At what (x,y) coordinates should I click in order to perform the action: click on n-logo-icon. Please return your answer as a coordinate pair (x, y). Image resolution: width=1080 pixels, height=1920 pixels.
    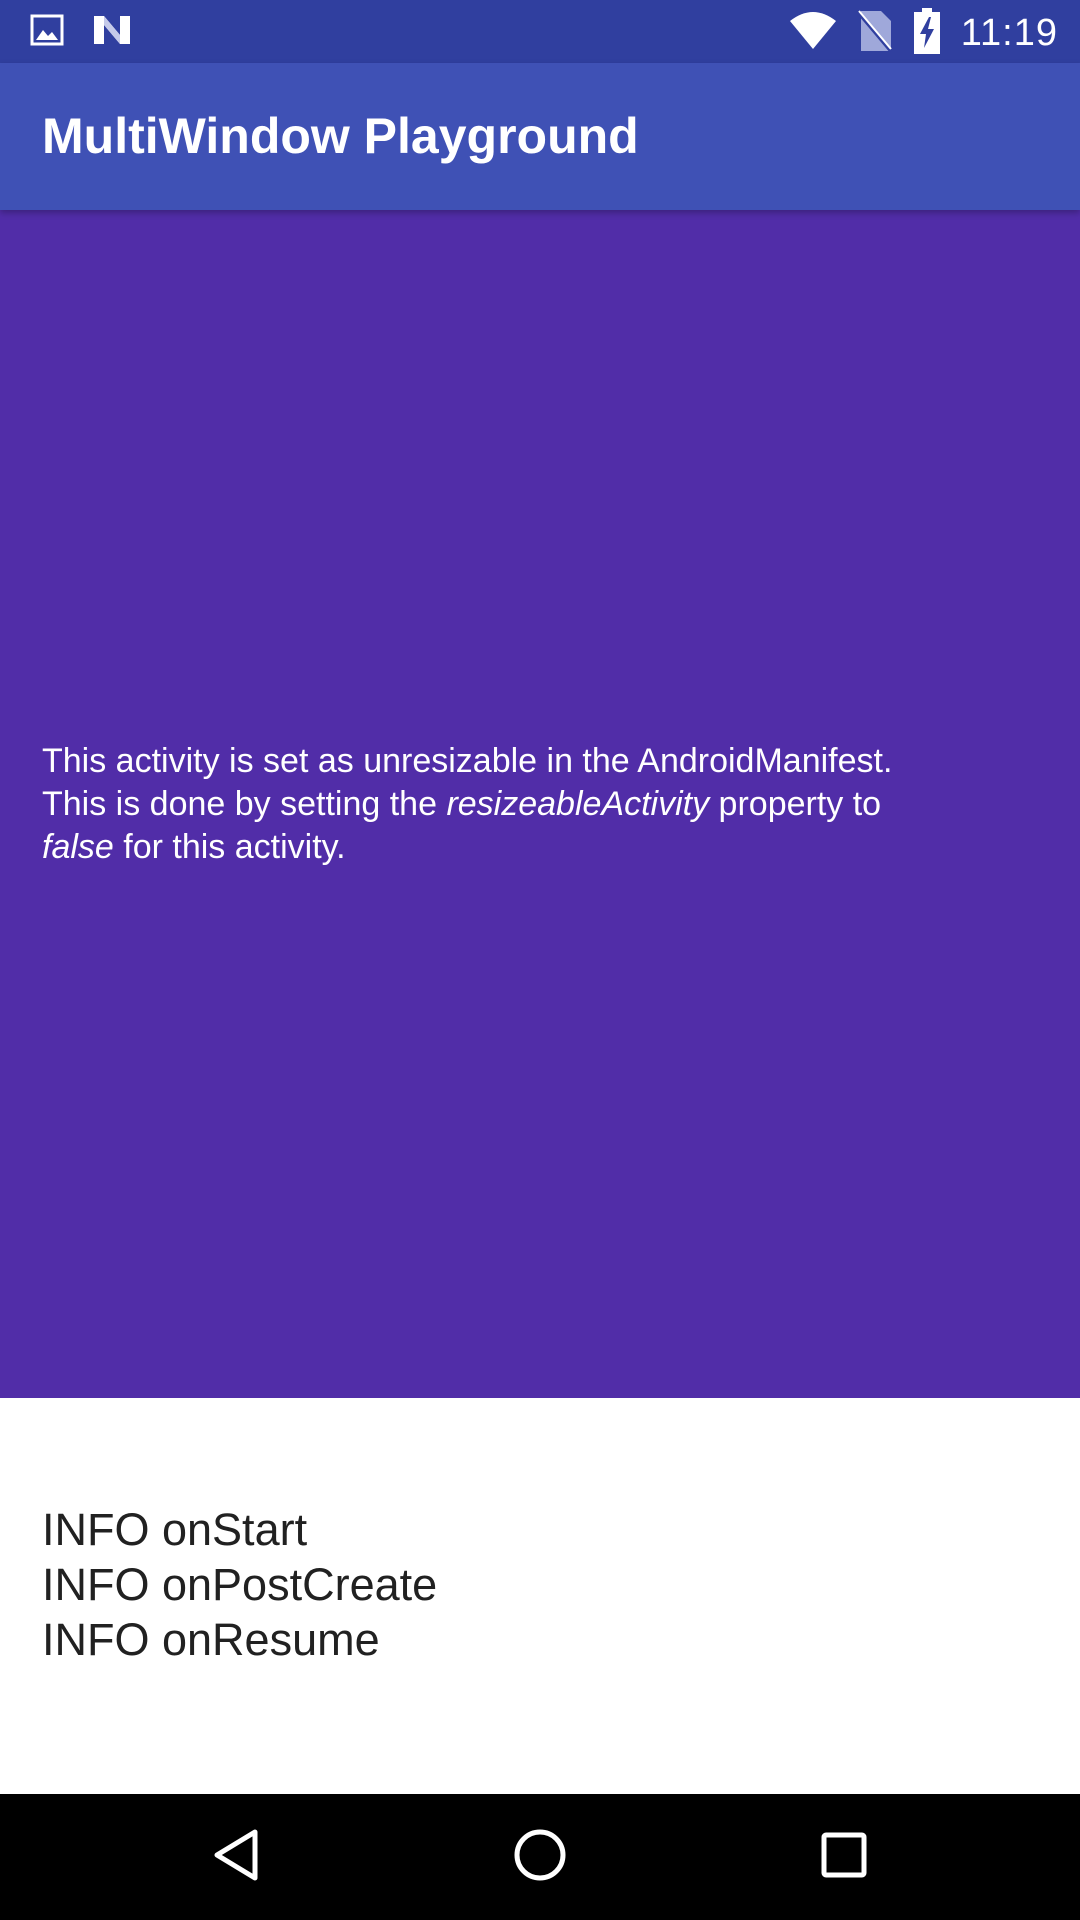
    Looking at the image, I should click on (112, 32).